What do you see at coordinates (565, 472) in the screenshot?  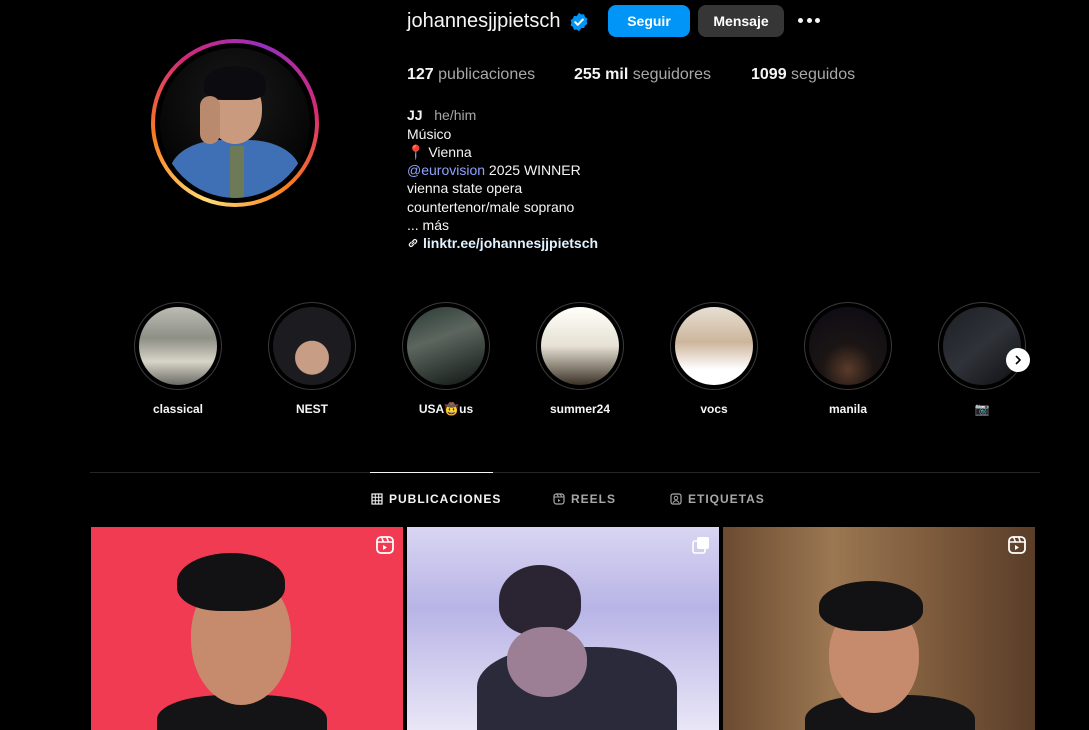 I see `tabs-divider` at bounding box center [565, 472].